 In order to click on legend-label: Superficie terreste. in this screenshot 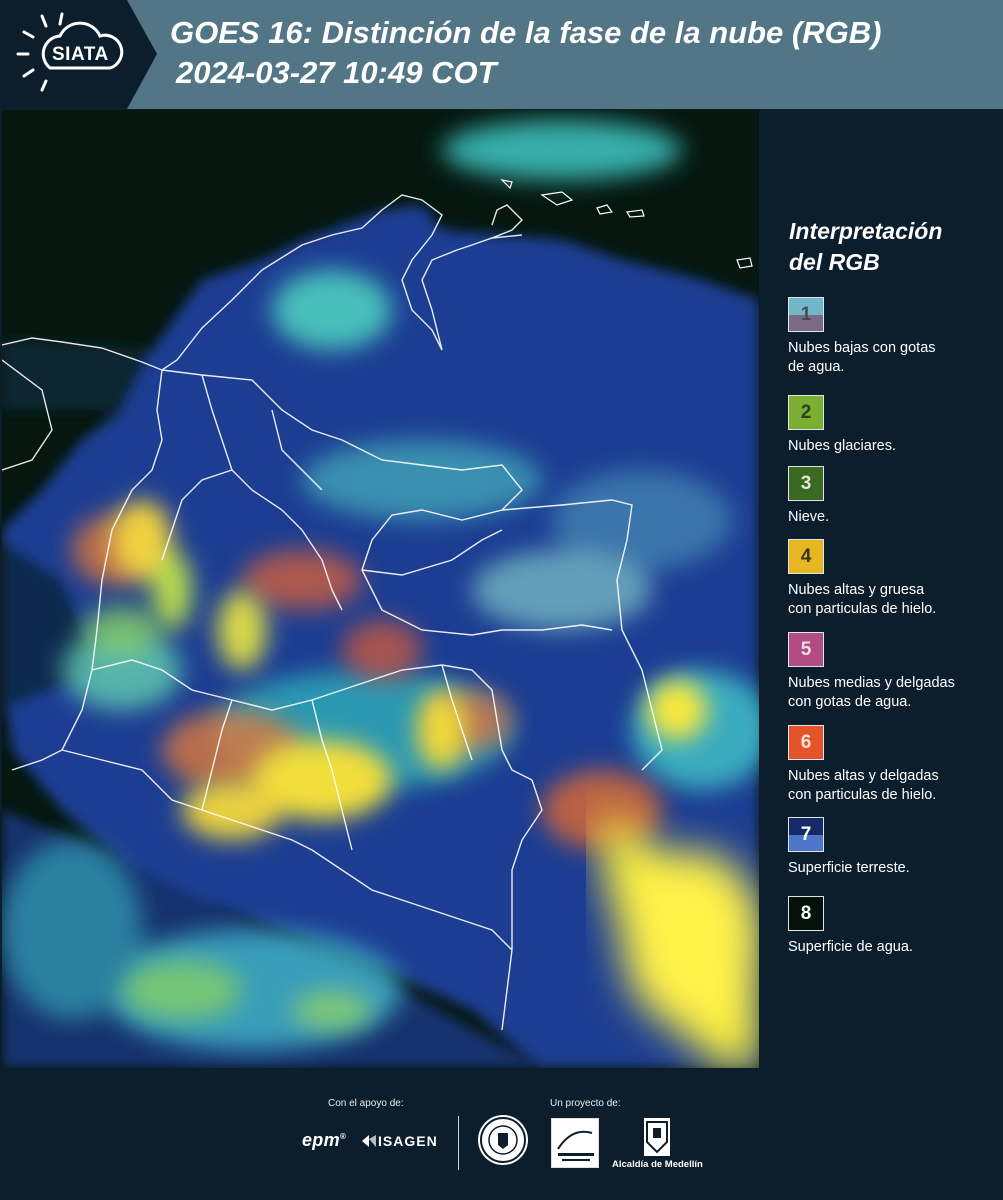, I will do `click(895, 868)`.